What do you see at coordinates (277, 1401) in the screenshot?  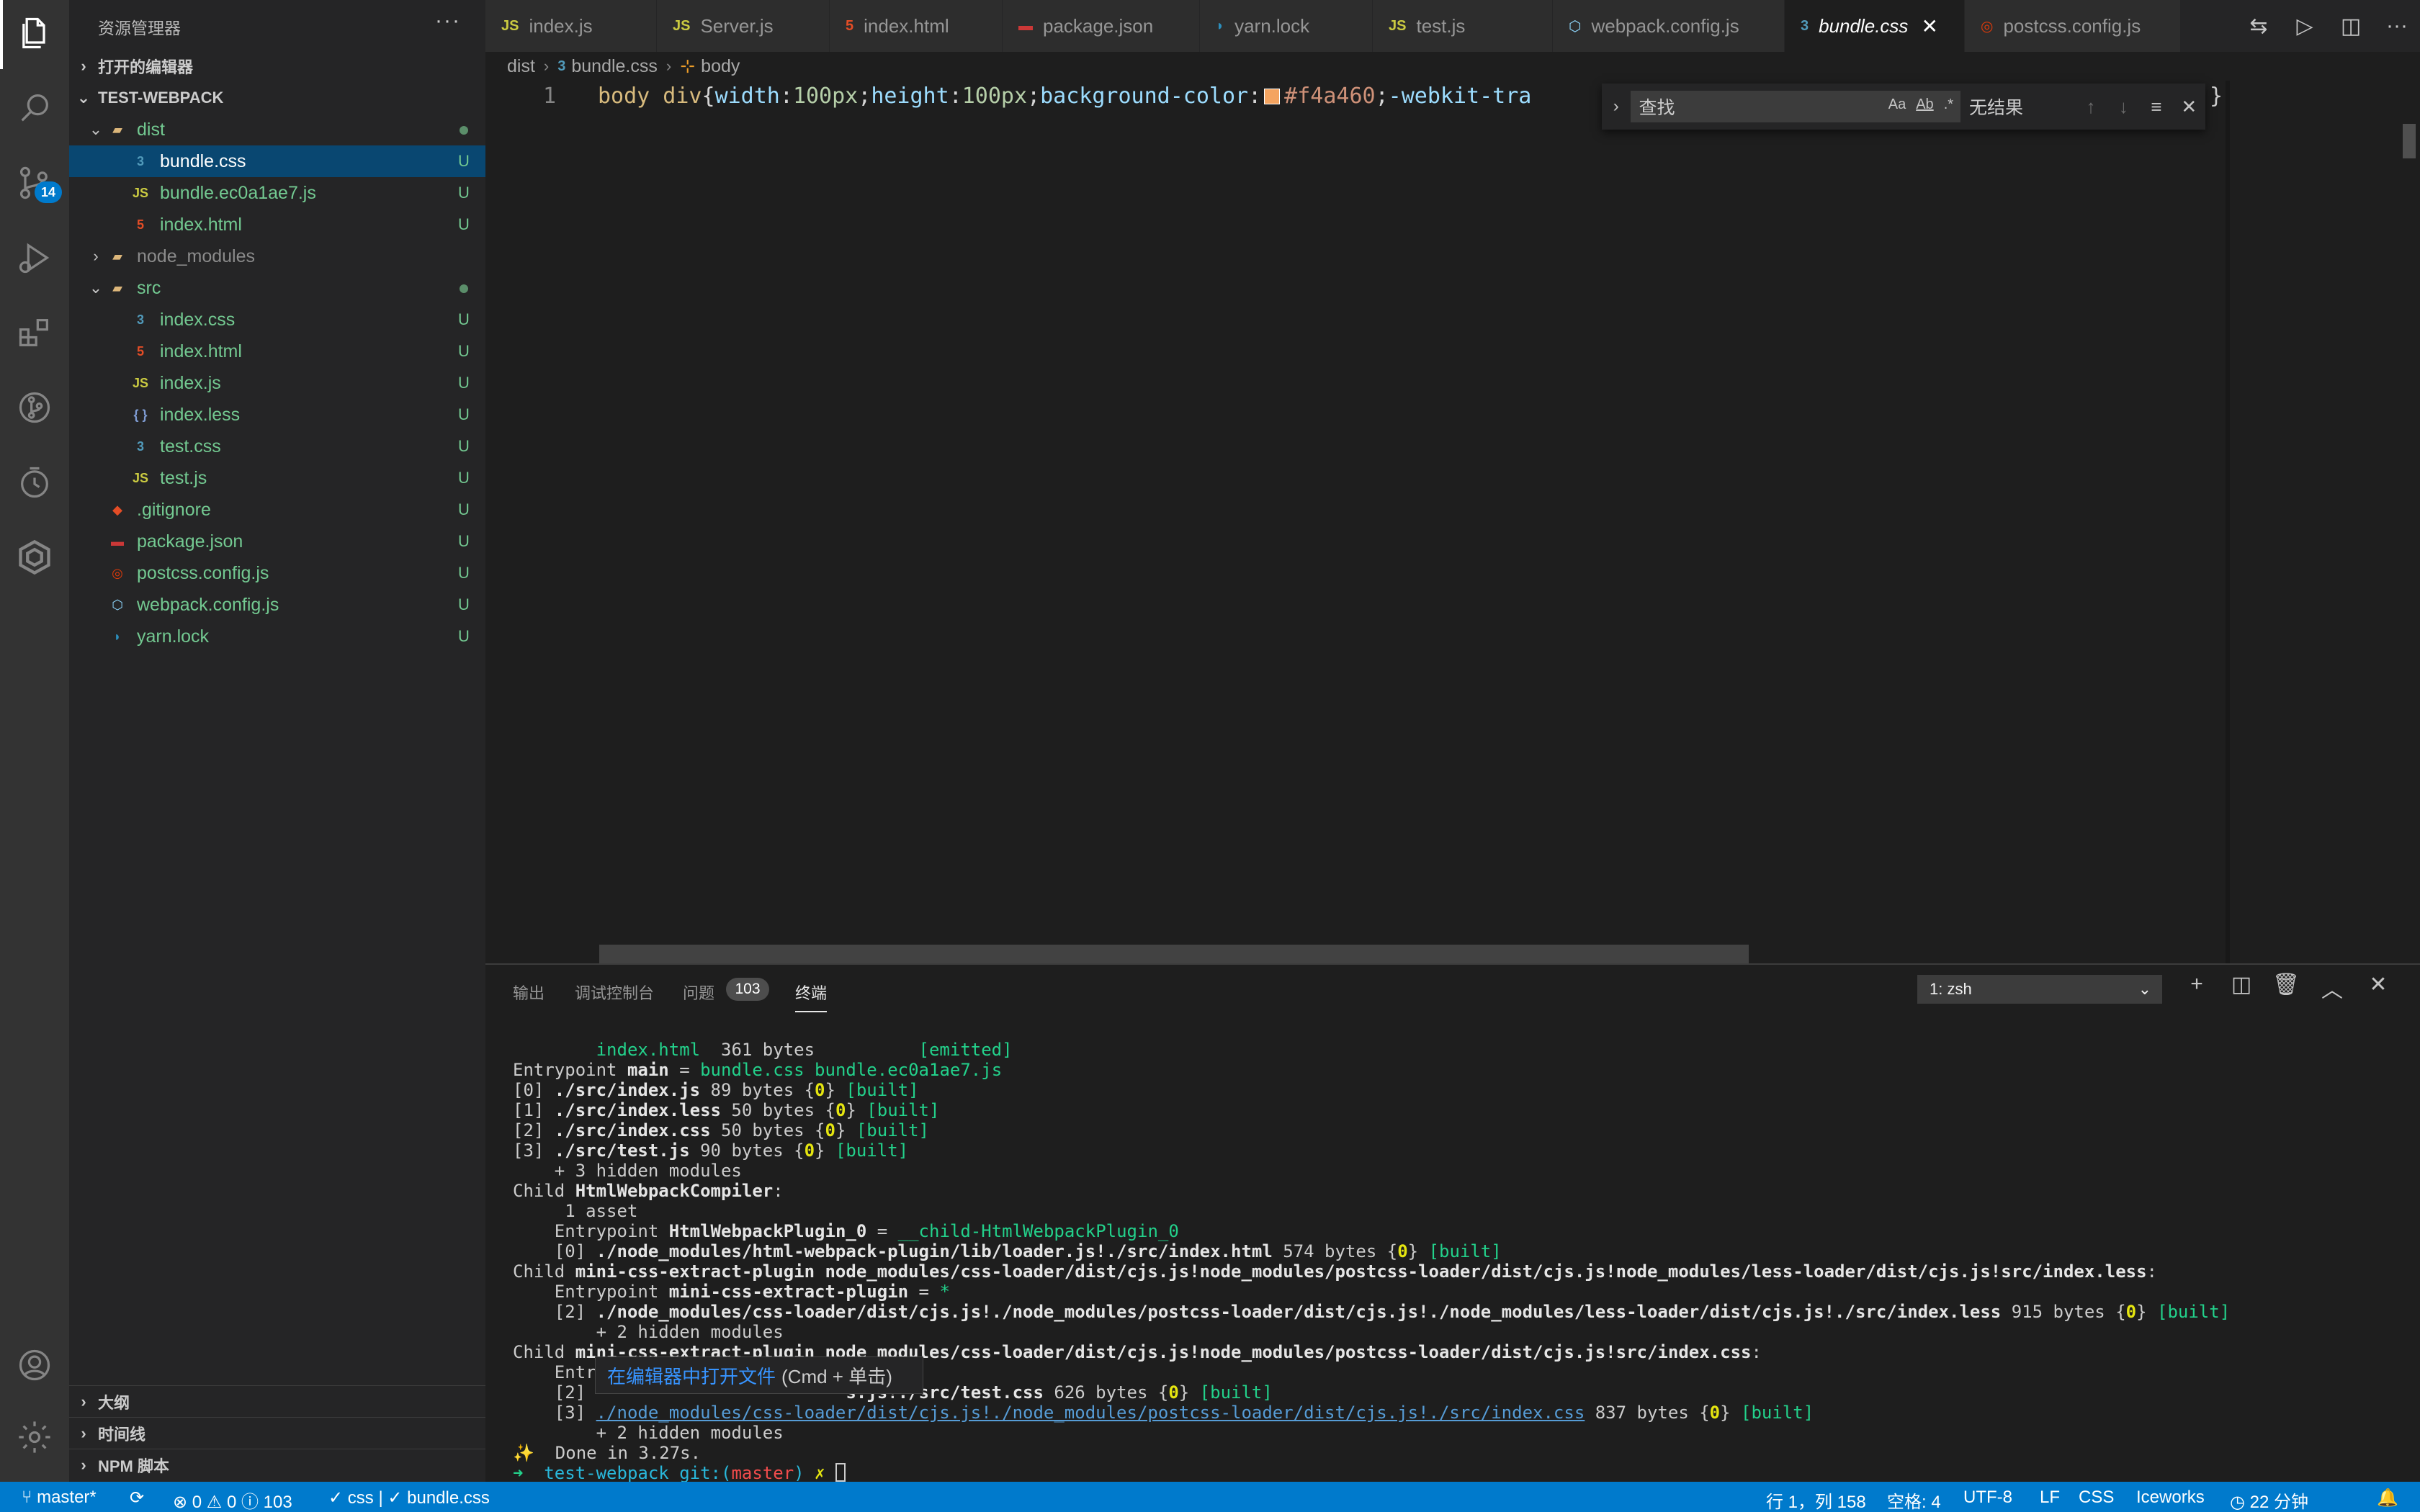 I see `outline-section: › 大纲` at bounding box center [277, 1401].